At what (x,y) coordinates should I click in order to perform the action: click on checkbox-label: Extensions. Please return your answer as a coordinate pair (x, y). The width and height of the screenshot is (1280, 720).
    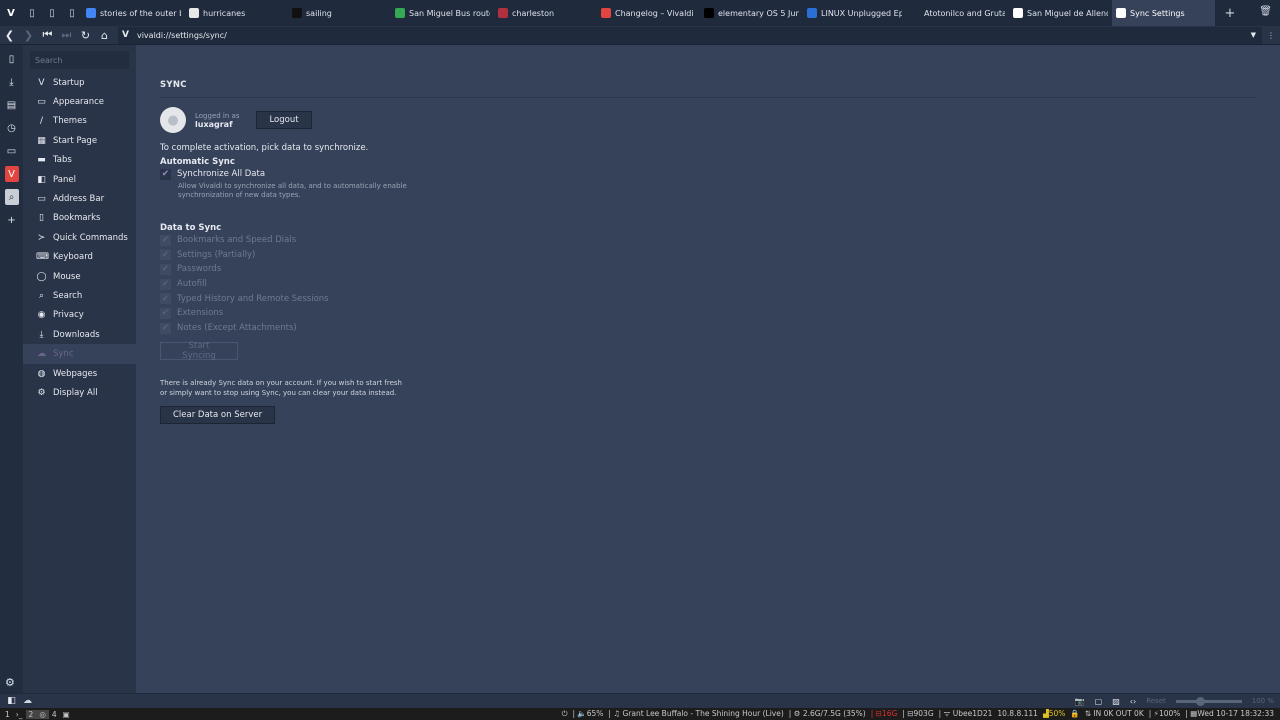
    Looking at the image, I should click on (200, 313).